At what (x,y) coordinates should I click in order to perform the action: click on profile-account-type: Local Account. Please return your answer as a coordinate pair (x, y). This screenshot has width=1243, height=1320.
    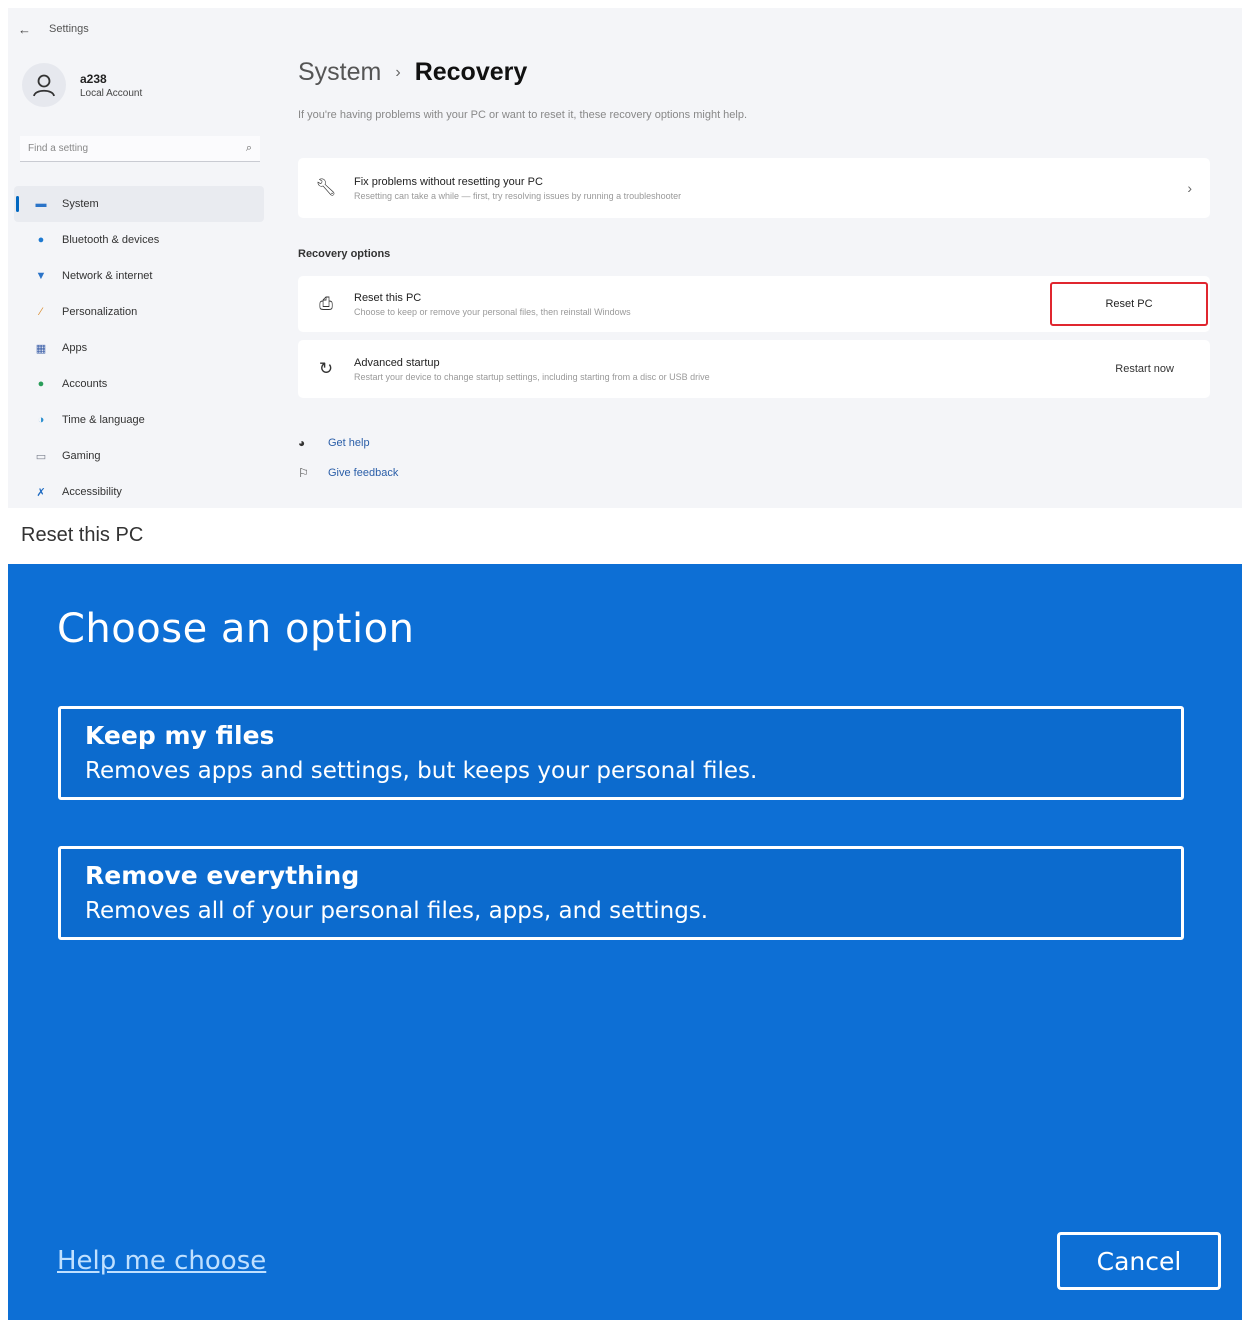
    Looking at the image, I should click on (111, 93).